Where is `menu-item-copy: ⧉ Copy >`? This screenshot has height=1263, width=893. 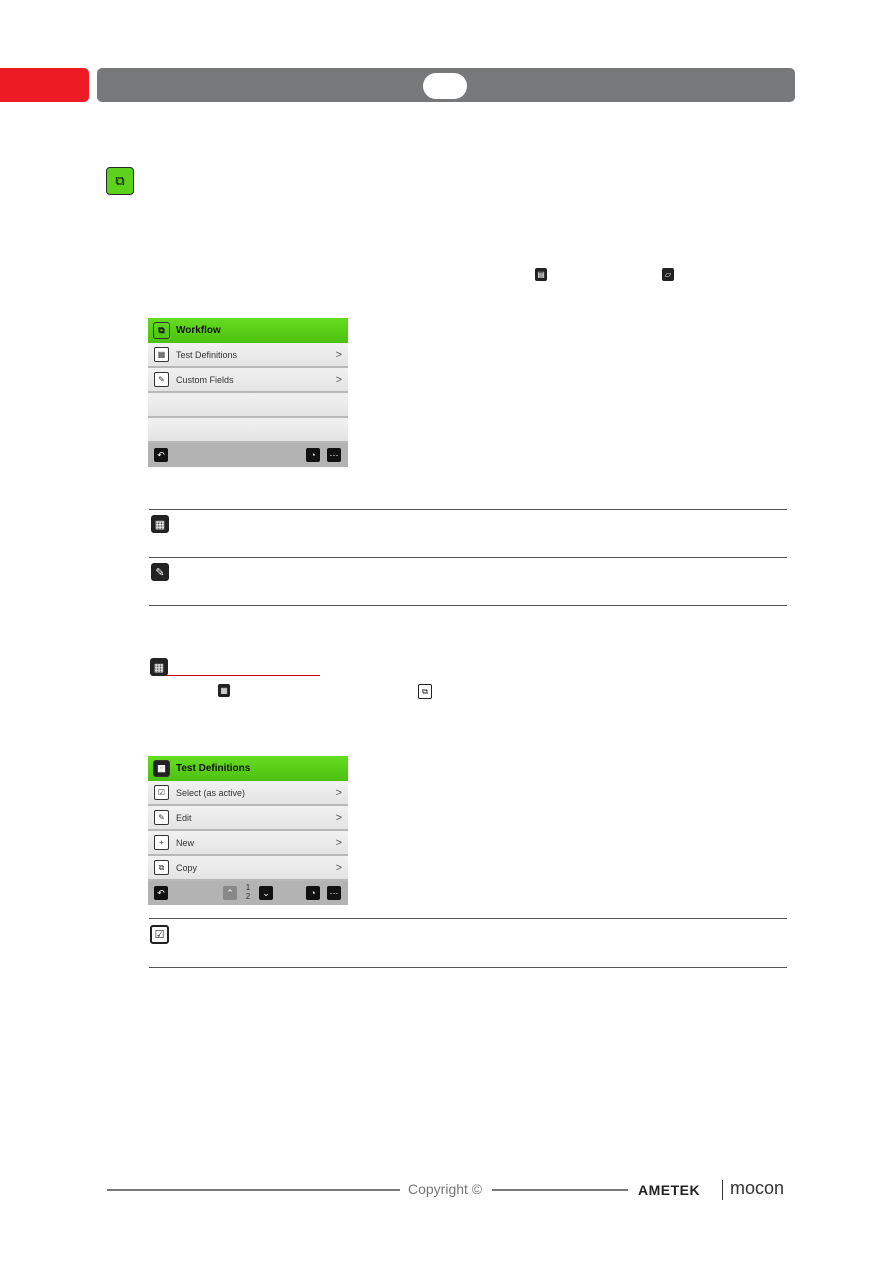 menu-item-copy: ⧉ Copy > is located at coordinates (248, 868).